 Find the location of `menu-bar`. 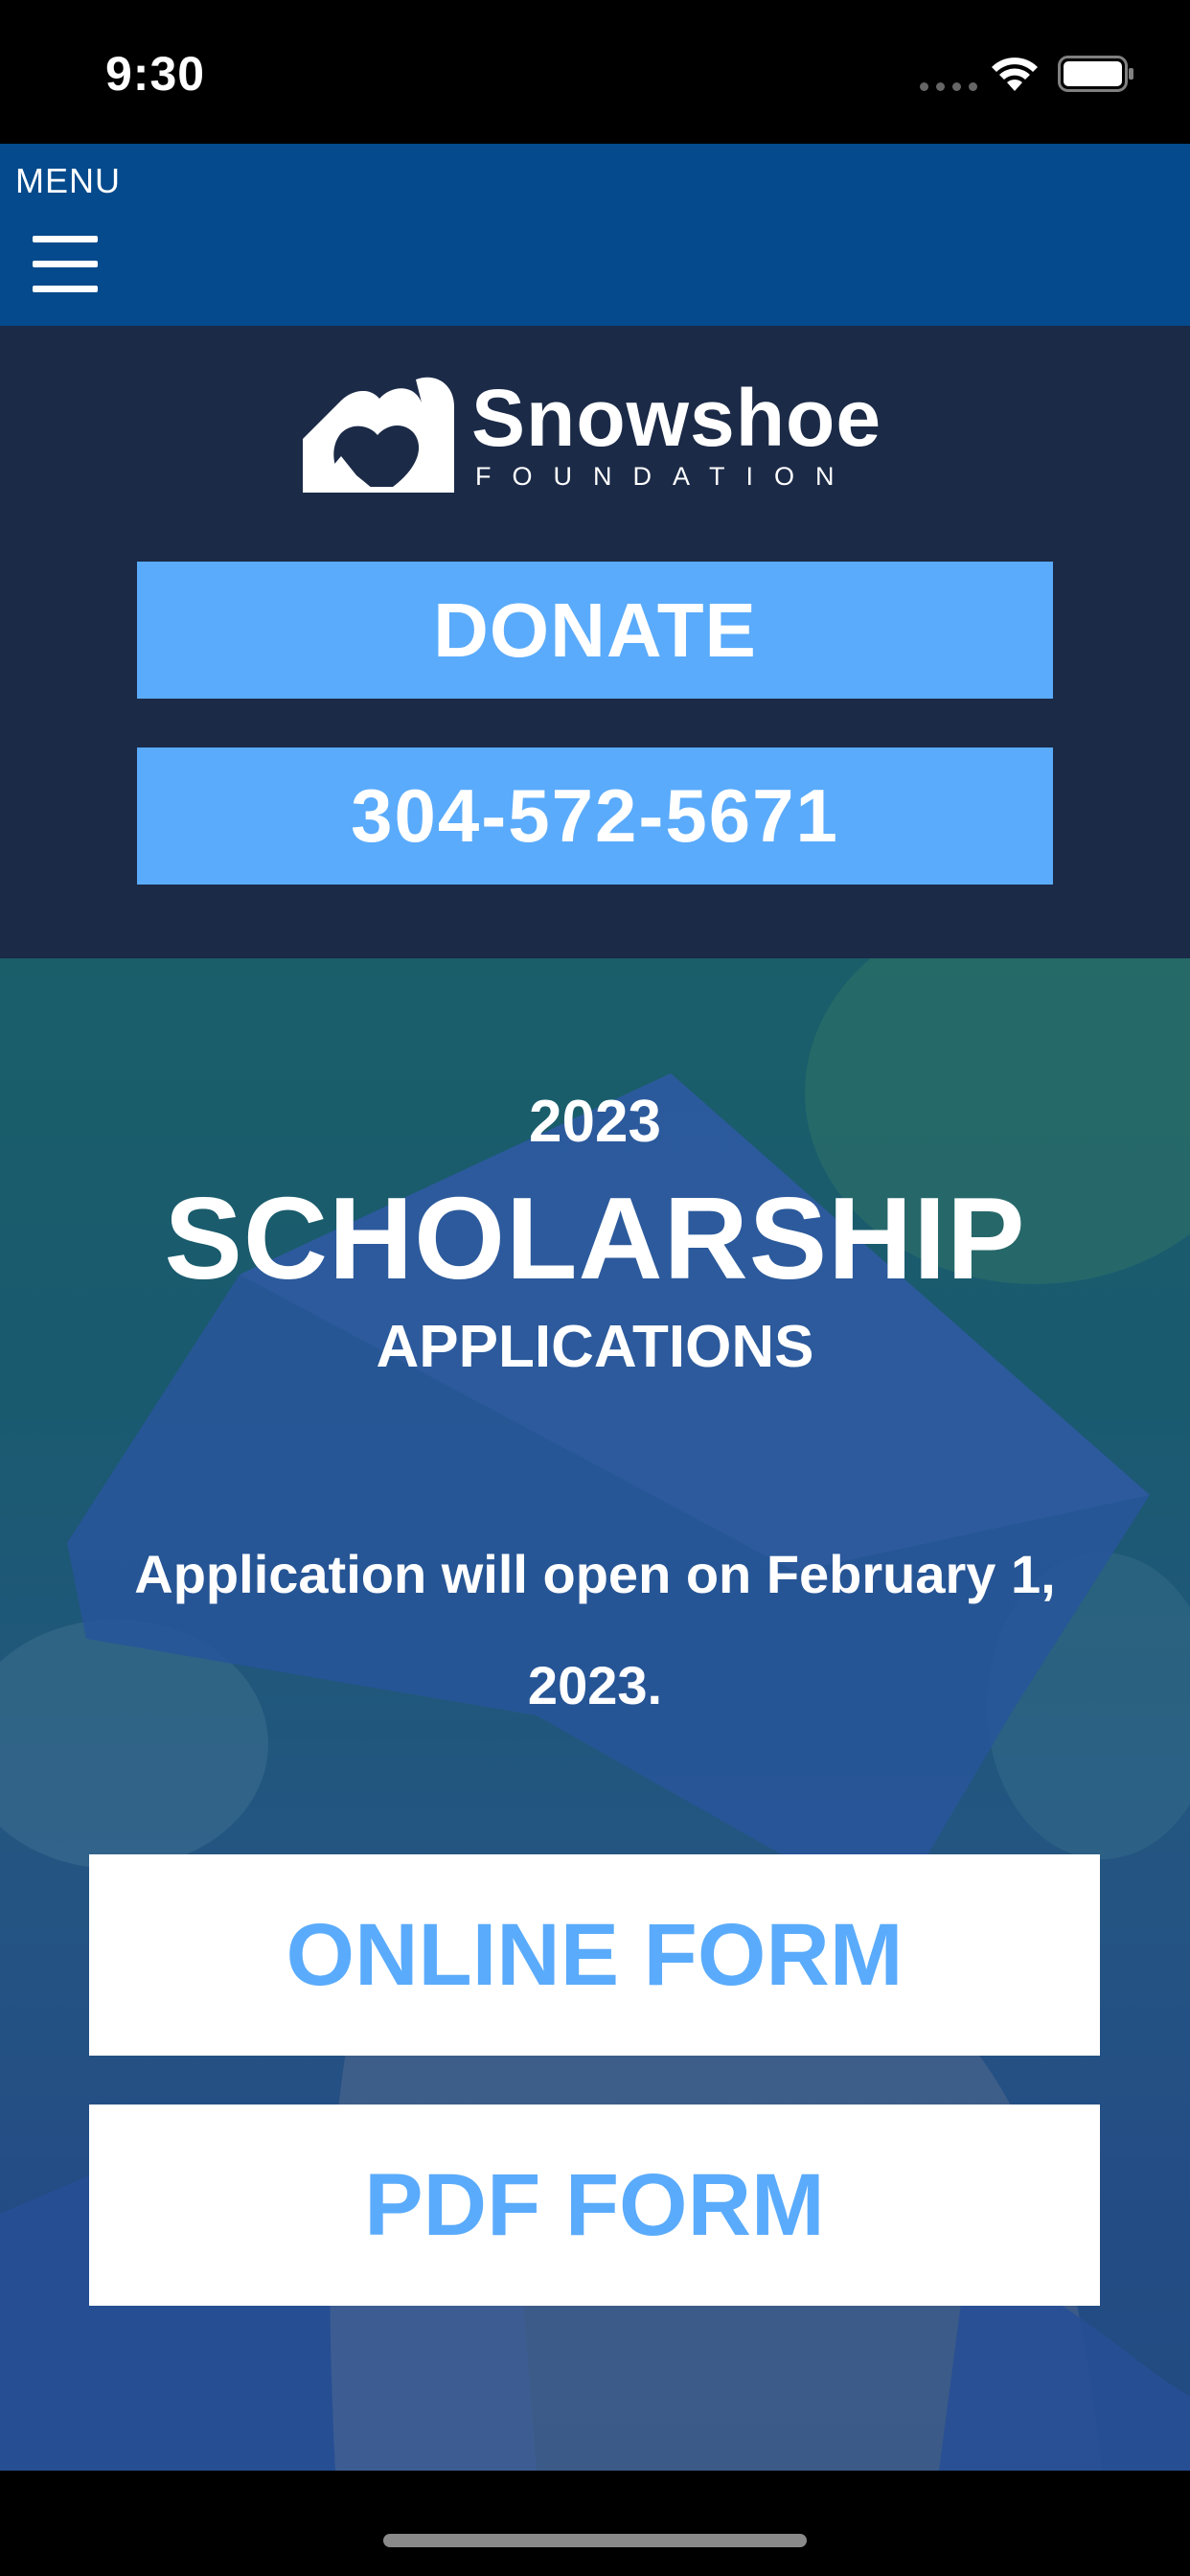

menu-bar is located at coordinates (595, 235).